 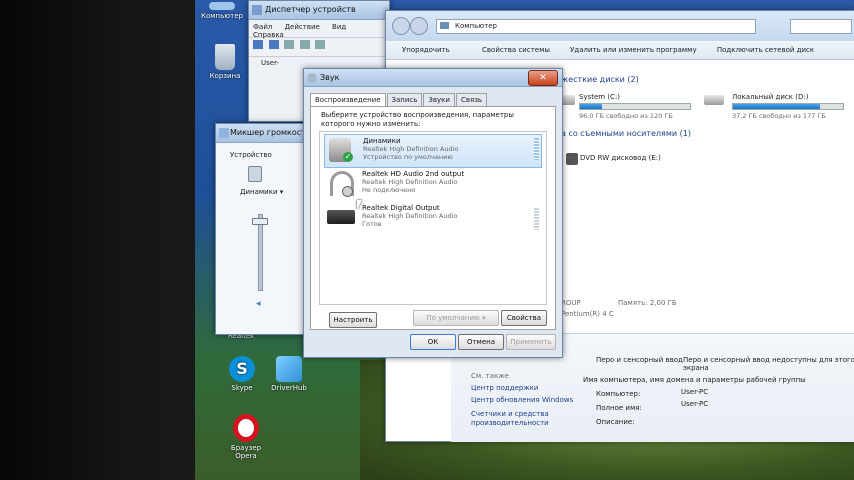 I want to click on disconnected-icon, so click(x=347, y=191).